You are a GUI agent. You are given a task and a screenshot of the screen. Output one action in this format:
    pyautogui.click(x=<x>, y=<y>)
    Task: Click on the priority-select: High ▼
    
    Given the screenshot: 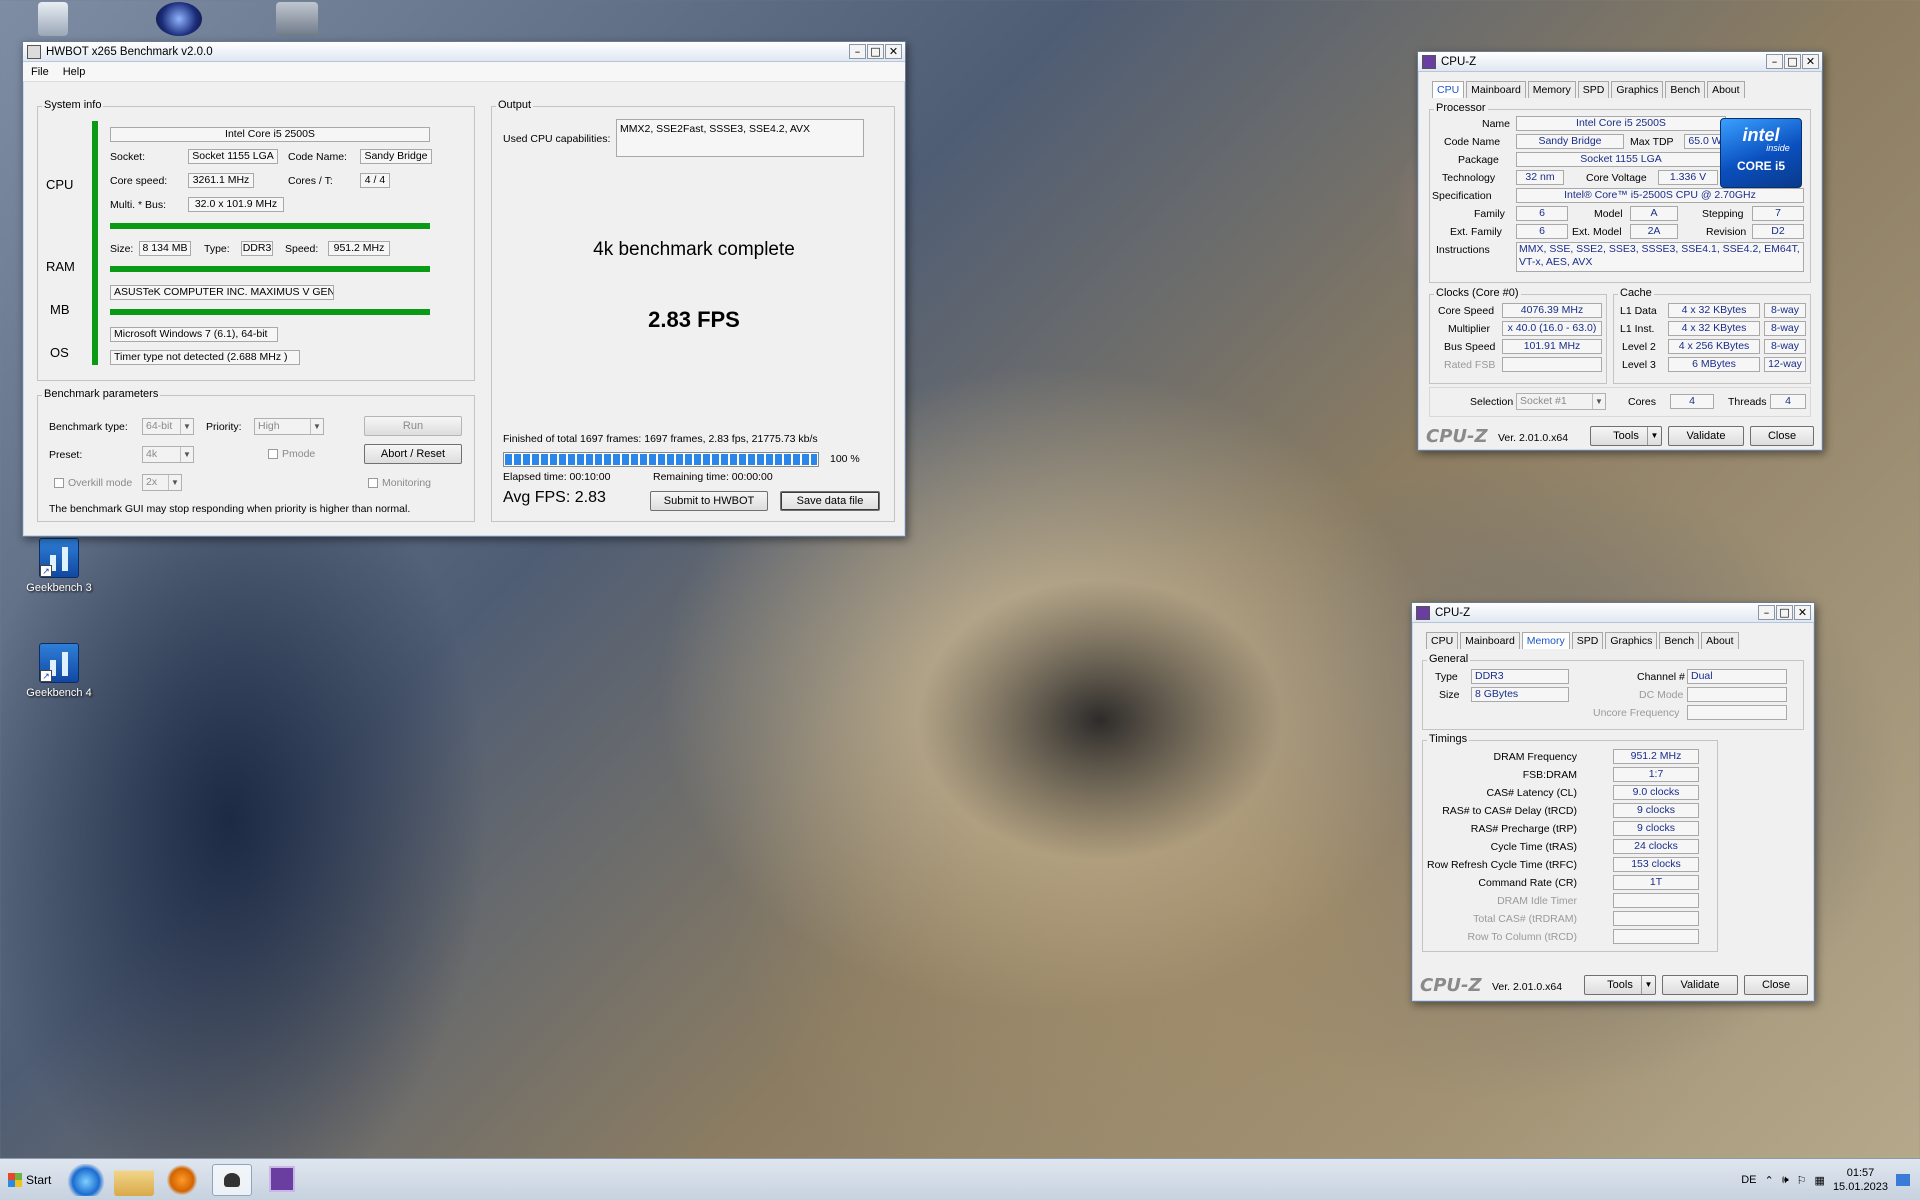 What is the action you would take?
    pyautogui.click(x=289, y=426)
    